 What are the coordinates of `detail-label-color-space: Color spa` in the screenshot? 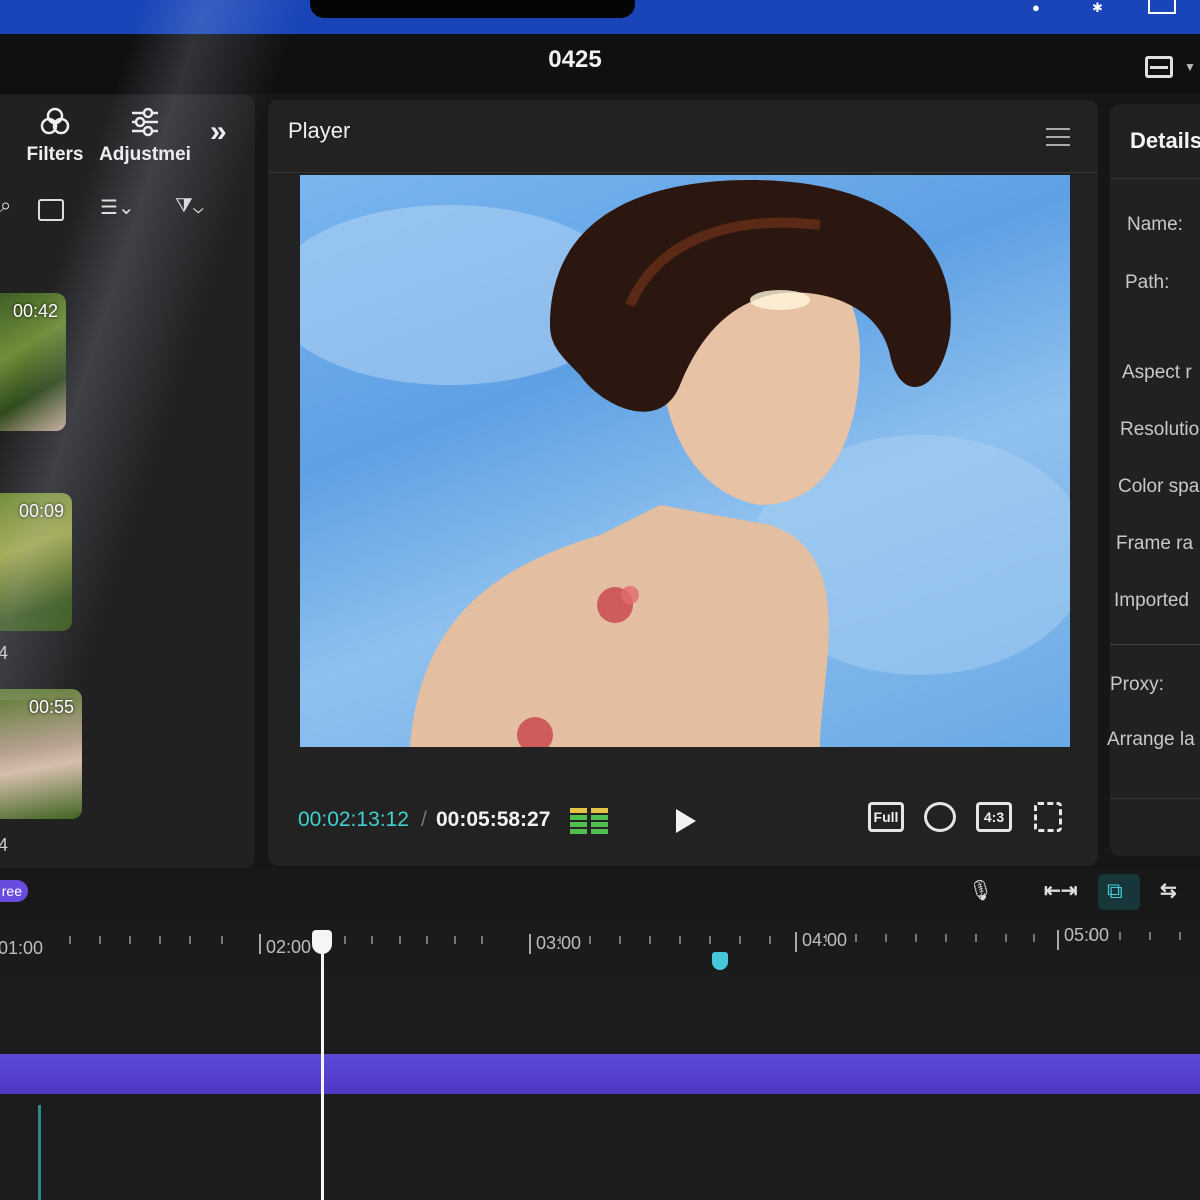 It's located at (1159, 486).